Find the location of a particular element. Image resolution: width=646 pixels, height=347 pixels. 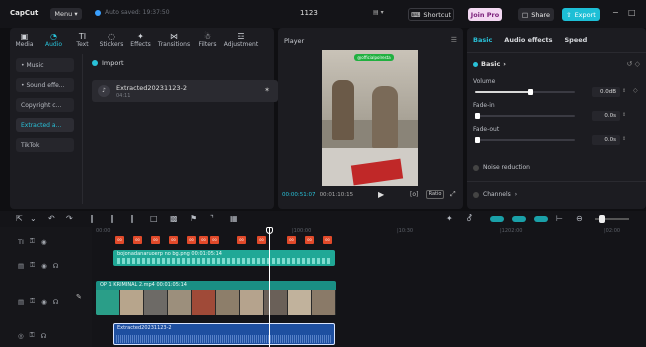

fade-out-value-field: 0.0s is located at coordinates (606, 140).